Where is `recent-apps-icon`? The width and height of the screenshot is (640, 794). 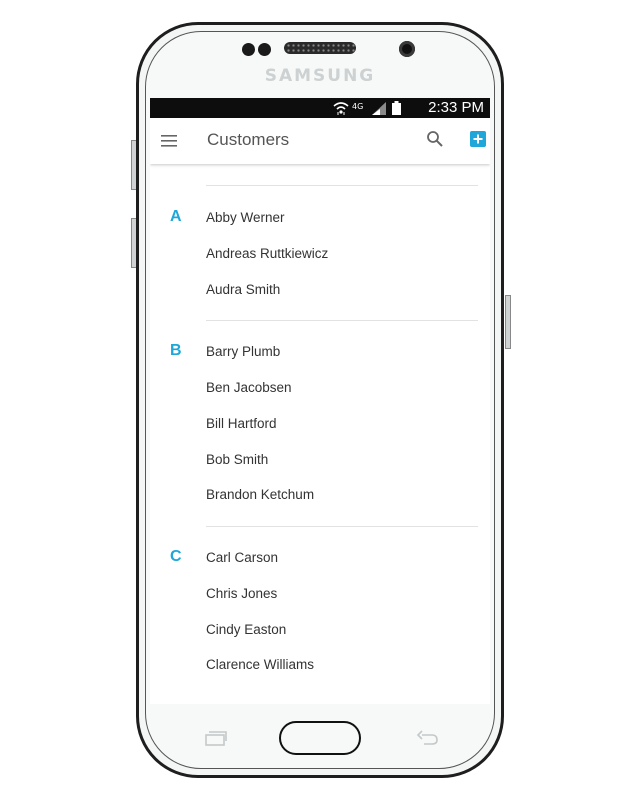 recent-apps-icon is located at coordinates (216, 738).